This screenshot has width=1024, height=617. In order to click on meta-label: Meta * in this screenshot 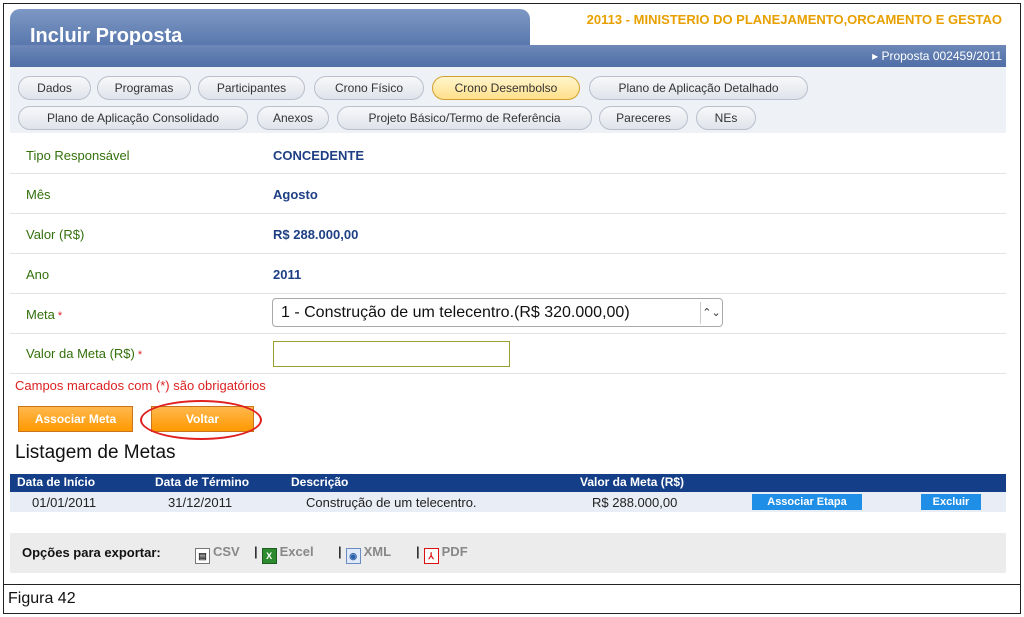, I will do `click(44, 314)`.